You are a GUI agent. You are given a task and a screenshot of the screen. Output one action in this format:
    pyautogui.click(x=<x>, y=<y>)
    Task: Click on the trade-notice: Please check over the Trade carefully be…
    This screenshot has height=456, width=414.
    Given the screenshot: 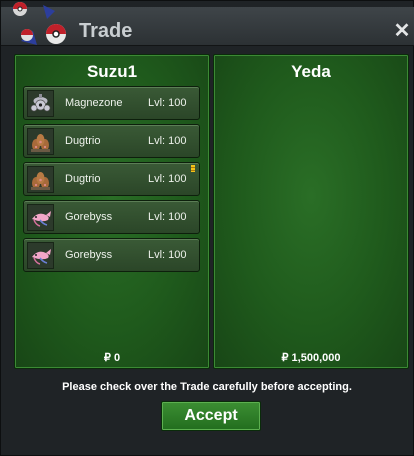 What is the action you would take?
    pyautogui.click(x=207, y=387)
    